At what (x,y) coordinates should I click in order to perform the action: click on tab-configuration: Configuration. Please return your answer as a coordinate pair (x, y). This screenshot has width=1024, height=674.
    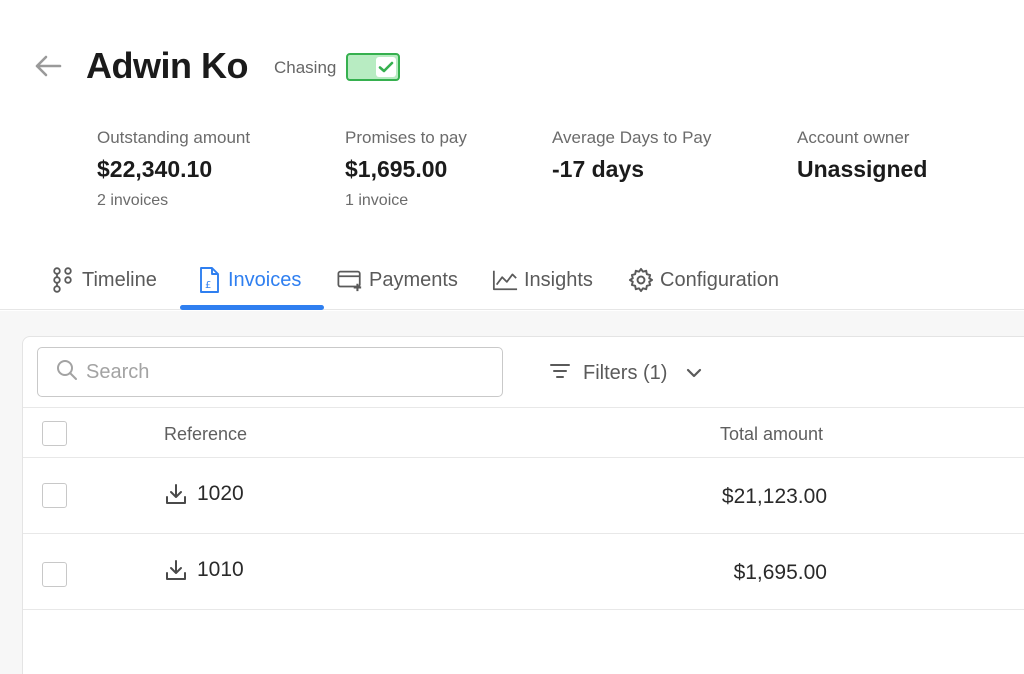
    Looking at the image, I should click on (703, 280).